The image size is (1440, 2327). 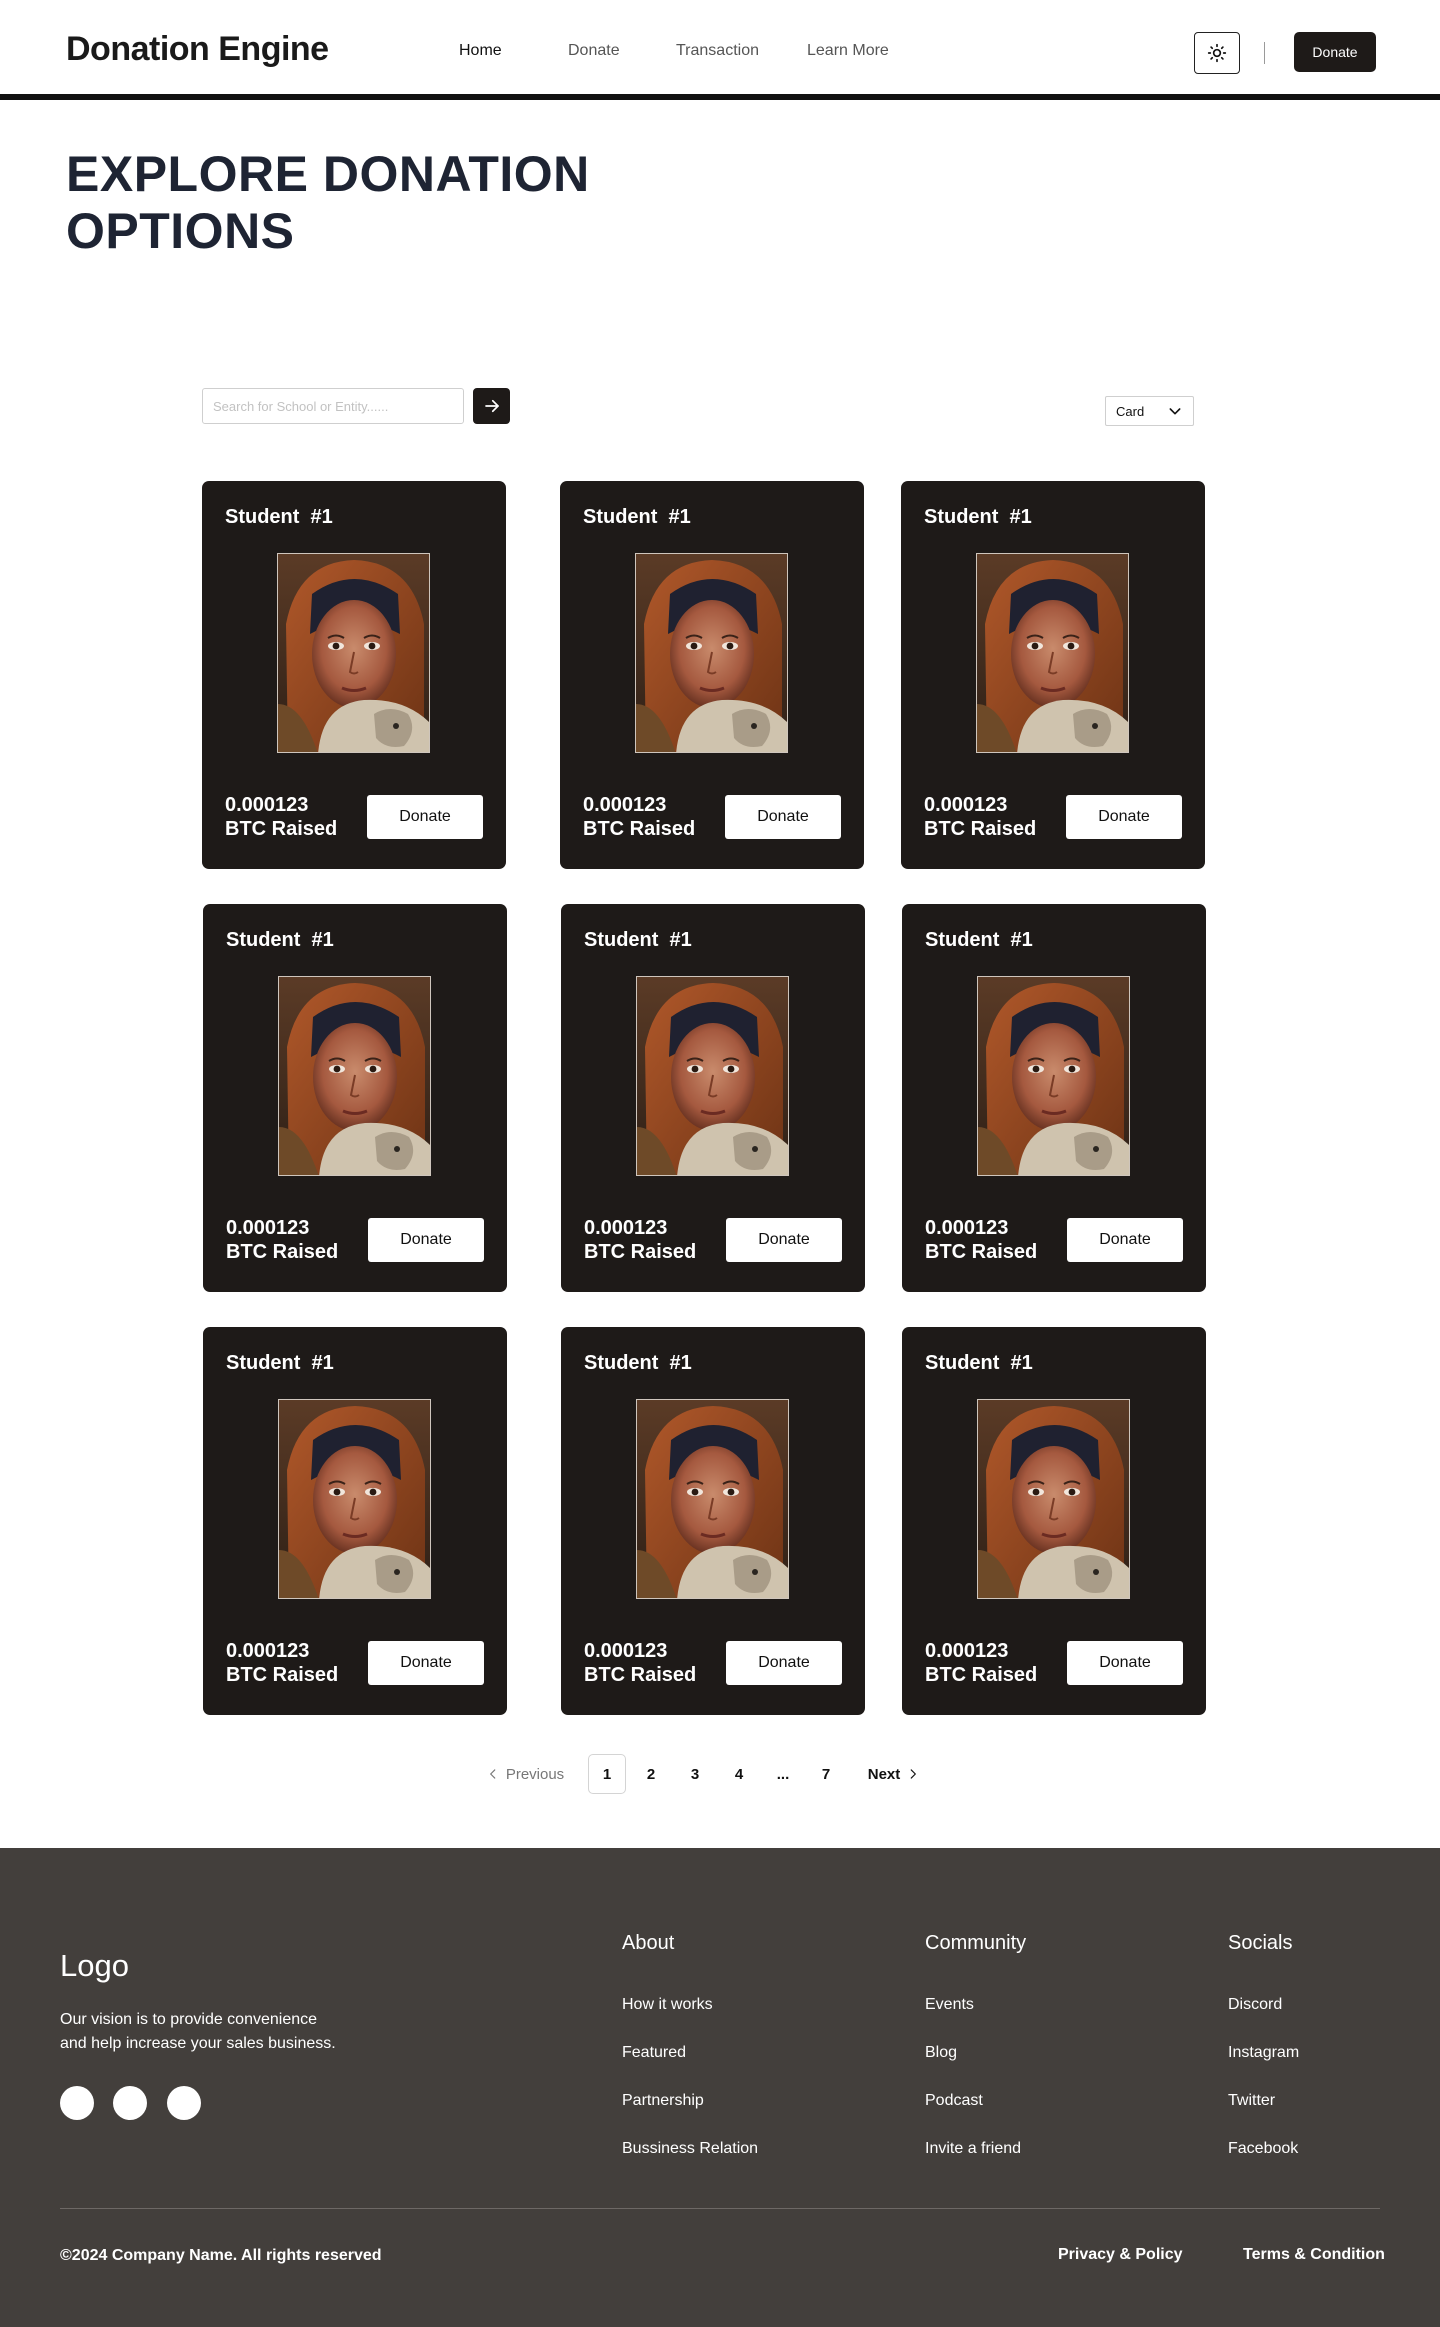 I want to click on page-title: EXPLORE DONATION OPTIONS, so click(x=366, y=203).